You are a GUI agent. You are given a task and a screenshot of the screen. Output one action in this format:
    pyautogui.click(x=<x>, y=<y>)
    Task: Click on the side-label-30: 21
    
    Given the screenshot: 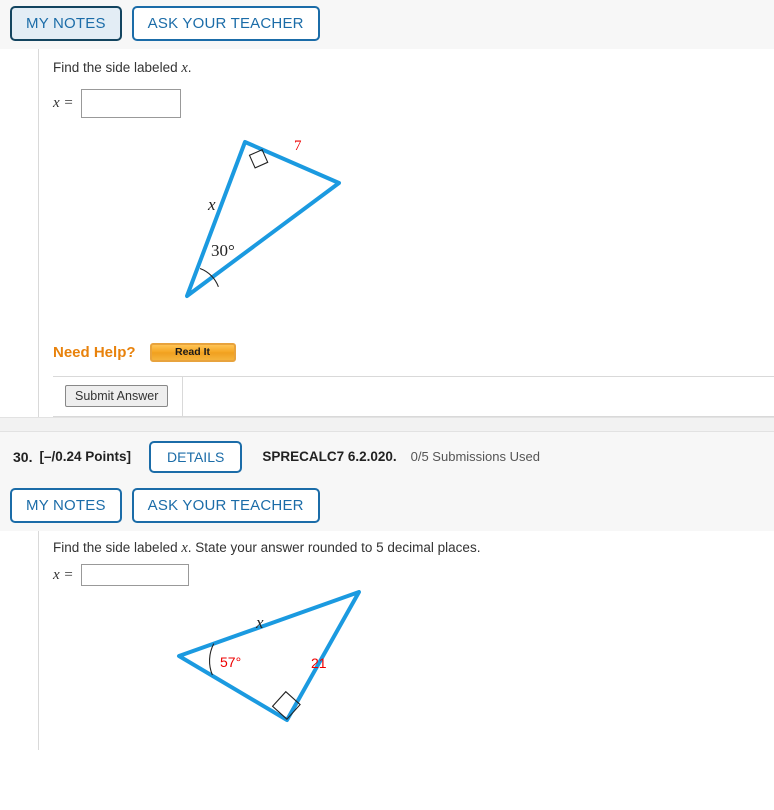 What is the action you would take?
    pyautogui.click(x=319, y=663)
    